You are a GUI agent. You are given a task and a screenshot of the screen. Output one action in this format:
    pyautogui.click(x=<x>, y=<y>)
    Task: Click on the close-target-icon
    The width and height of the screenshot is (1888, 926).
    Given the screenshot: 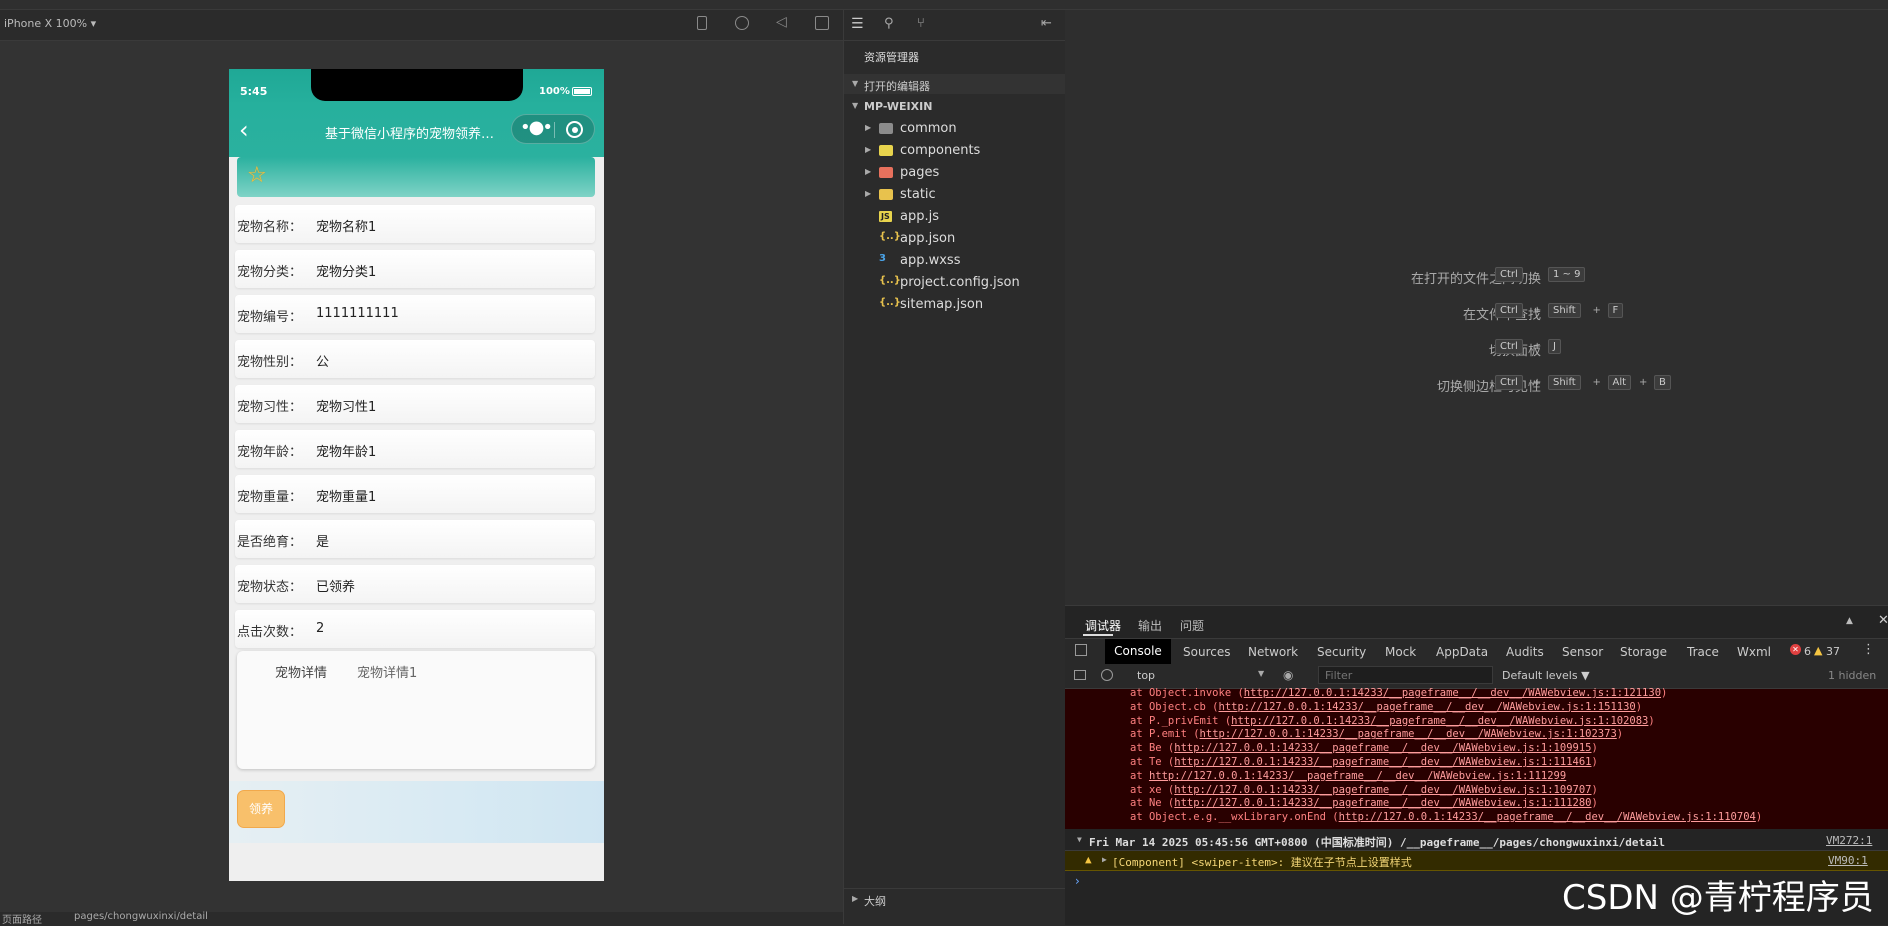 What is the action you would take?
    pyautogui.click(x=574, y=129)
    